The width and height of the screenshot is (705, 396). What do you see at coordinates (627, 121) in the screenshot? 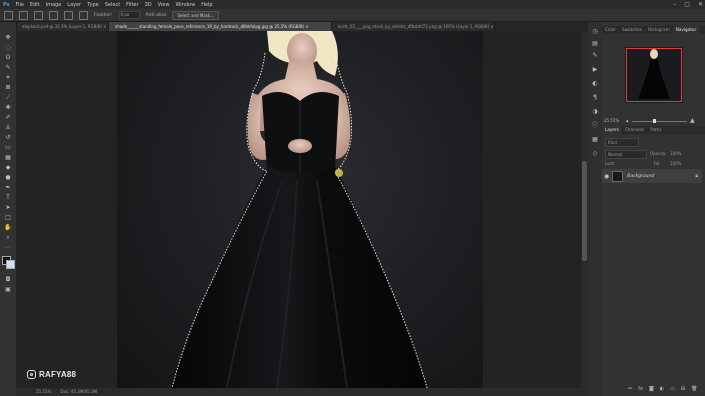
I see `zoom-out-icon: ▴` at bounding box center [627, 121].